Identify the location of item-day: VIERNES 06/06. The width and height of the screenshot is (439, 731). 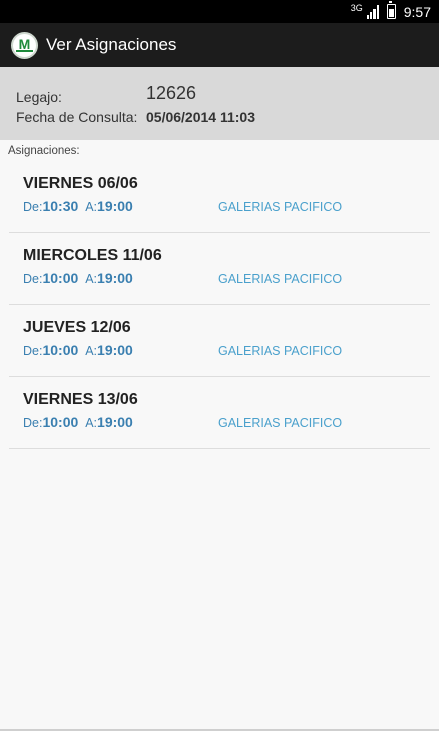
(80, 183).